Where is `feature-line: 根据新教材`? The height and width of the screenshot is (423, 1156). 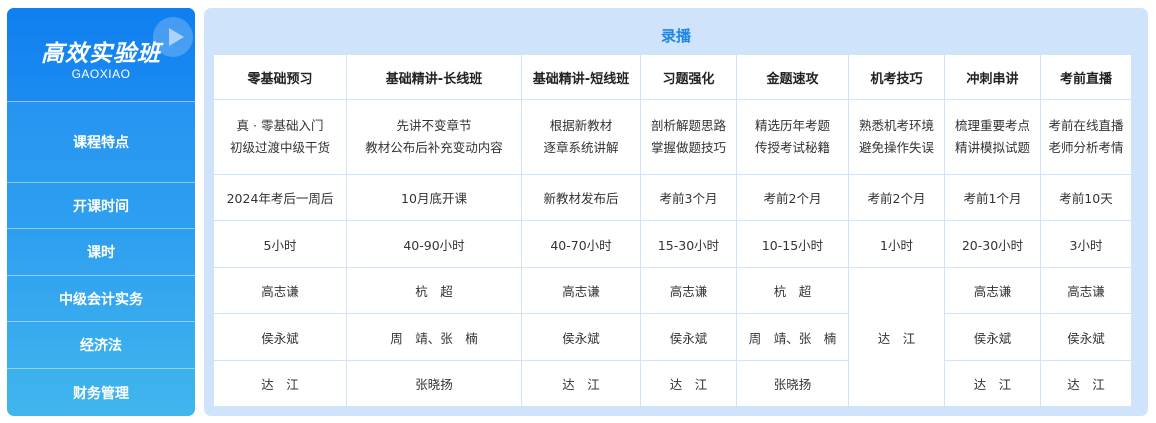
feature-line: 根据新教材 is located at coordinates (581, 125).